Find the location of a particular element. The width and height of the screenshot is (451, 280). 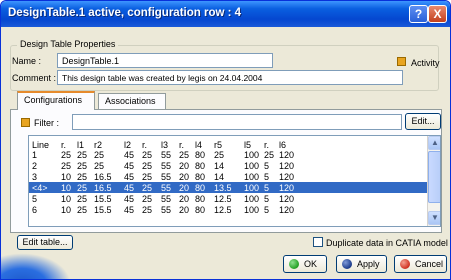

table-cell: 6 is located at coordinates (34, 210).